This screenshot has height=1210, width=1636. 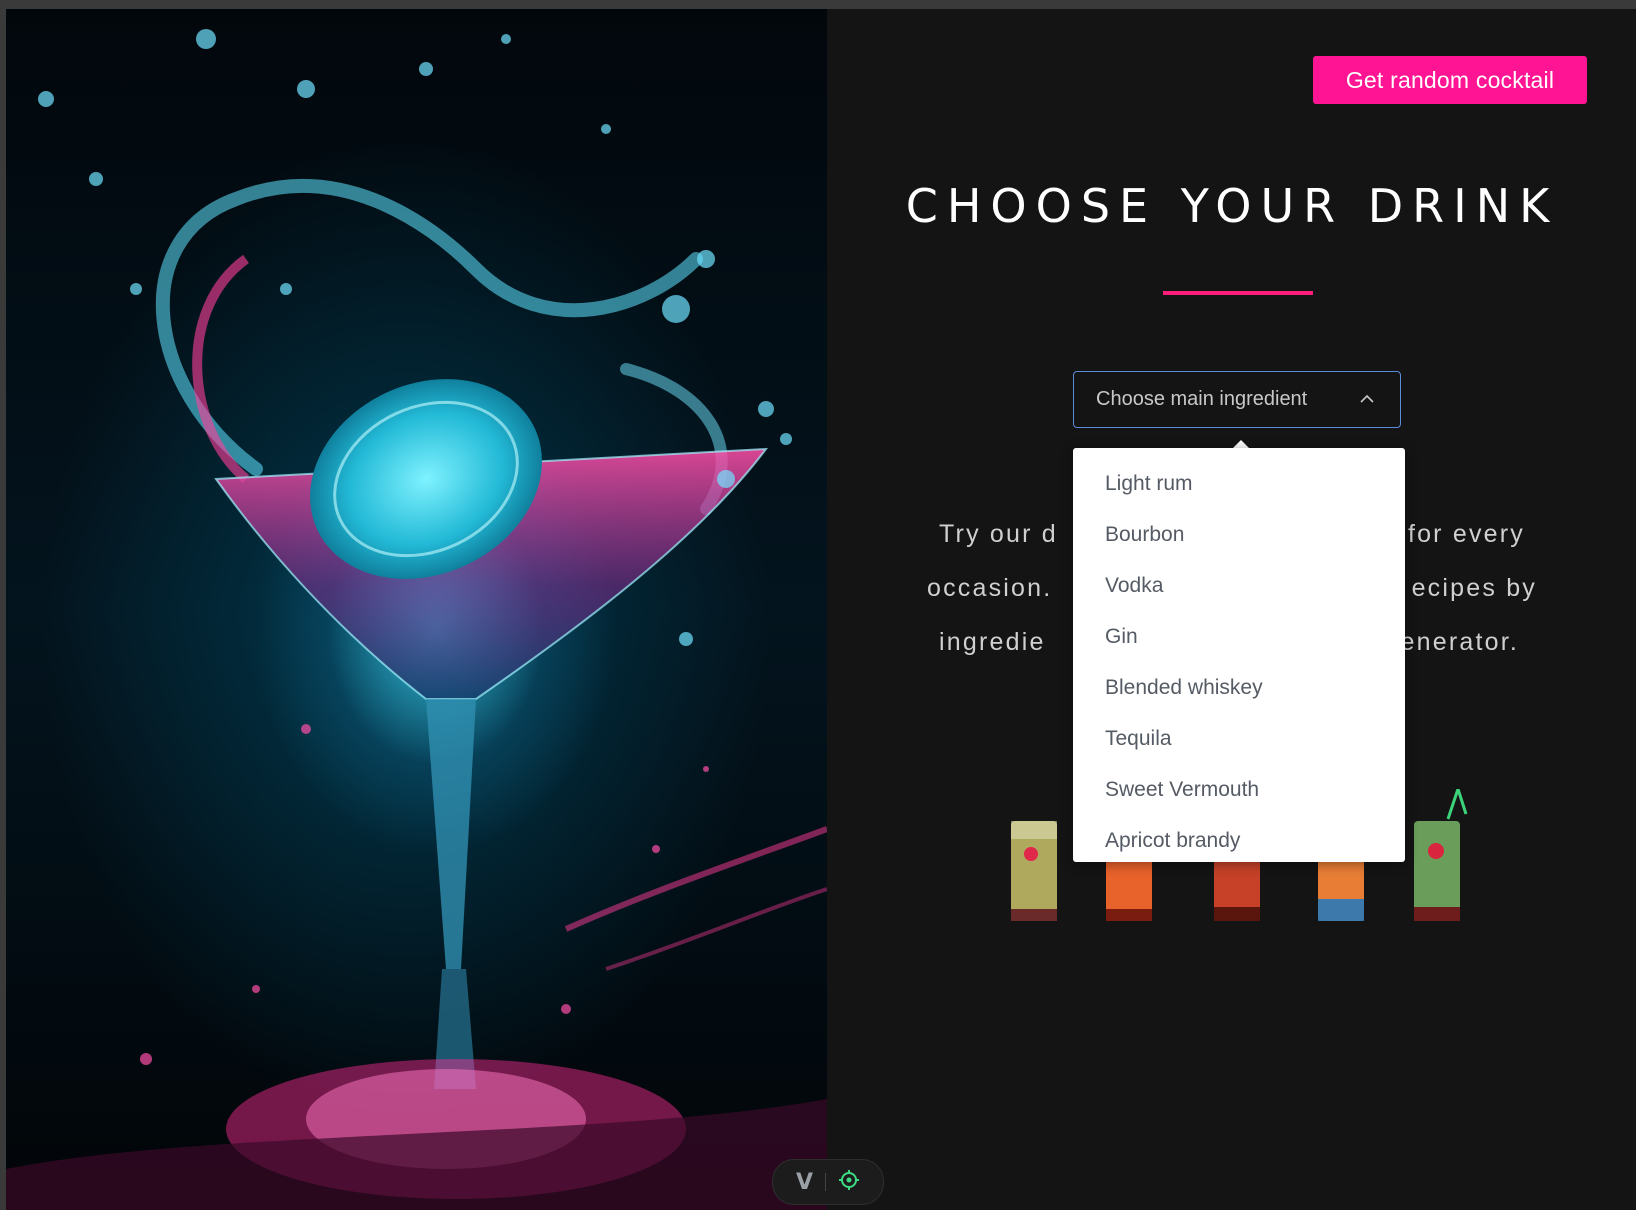 I want to click on ingredient-option-light-rum: Light rum, so click(x=1239, y=483).